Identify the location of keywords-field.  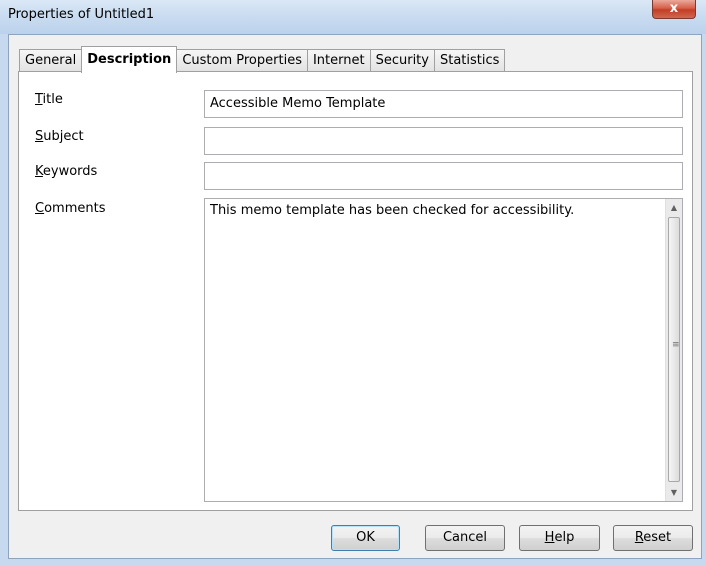
(443, 176).